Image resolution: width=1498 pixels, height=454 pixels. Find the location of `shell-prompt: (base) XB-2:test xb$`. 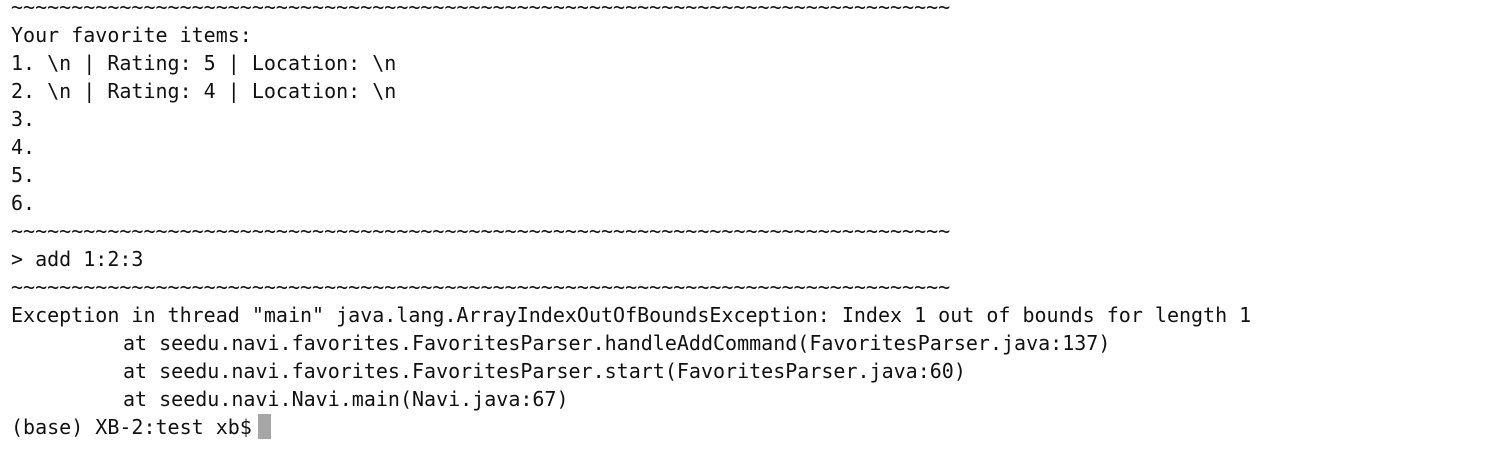

shell-prompt: (base) XB-2:test xb$ is located at coordinates (131, 427).